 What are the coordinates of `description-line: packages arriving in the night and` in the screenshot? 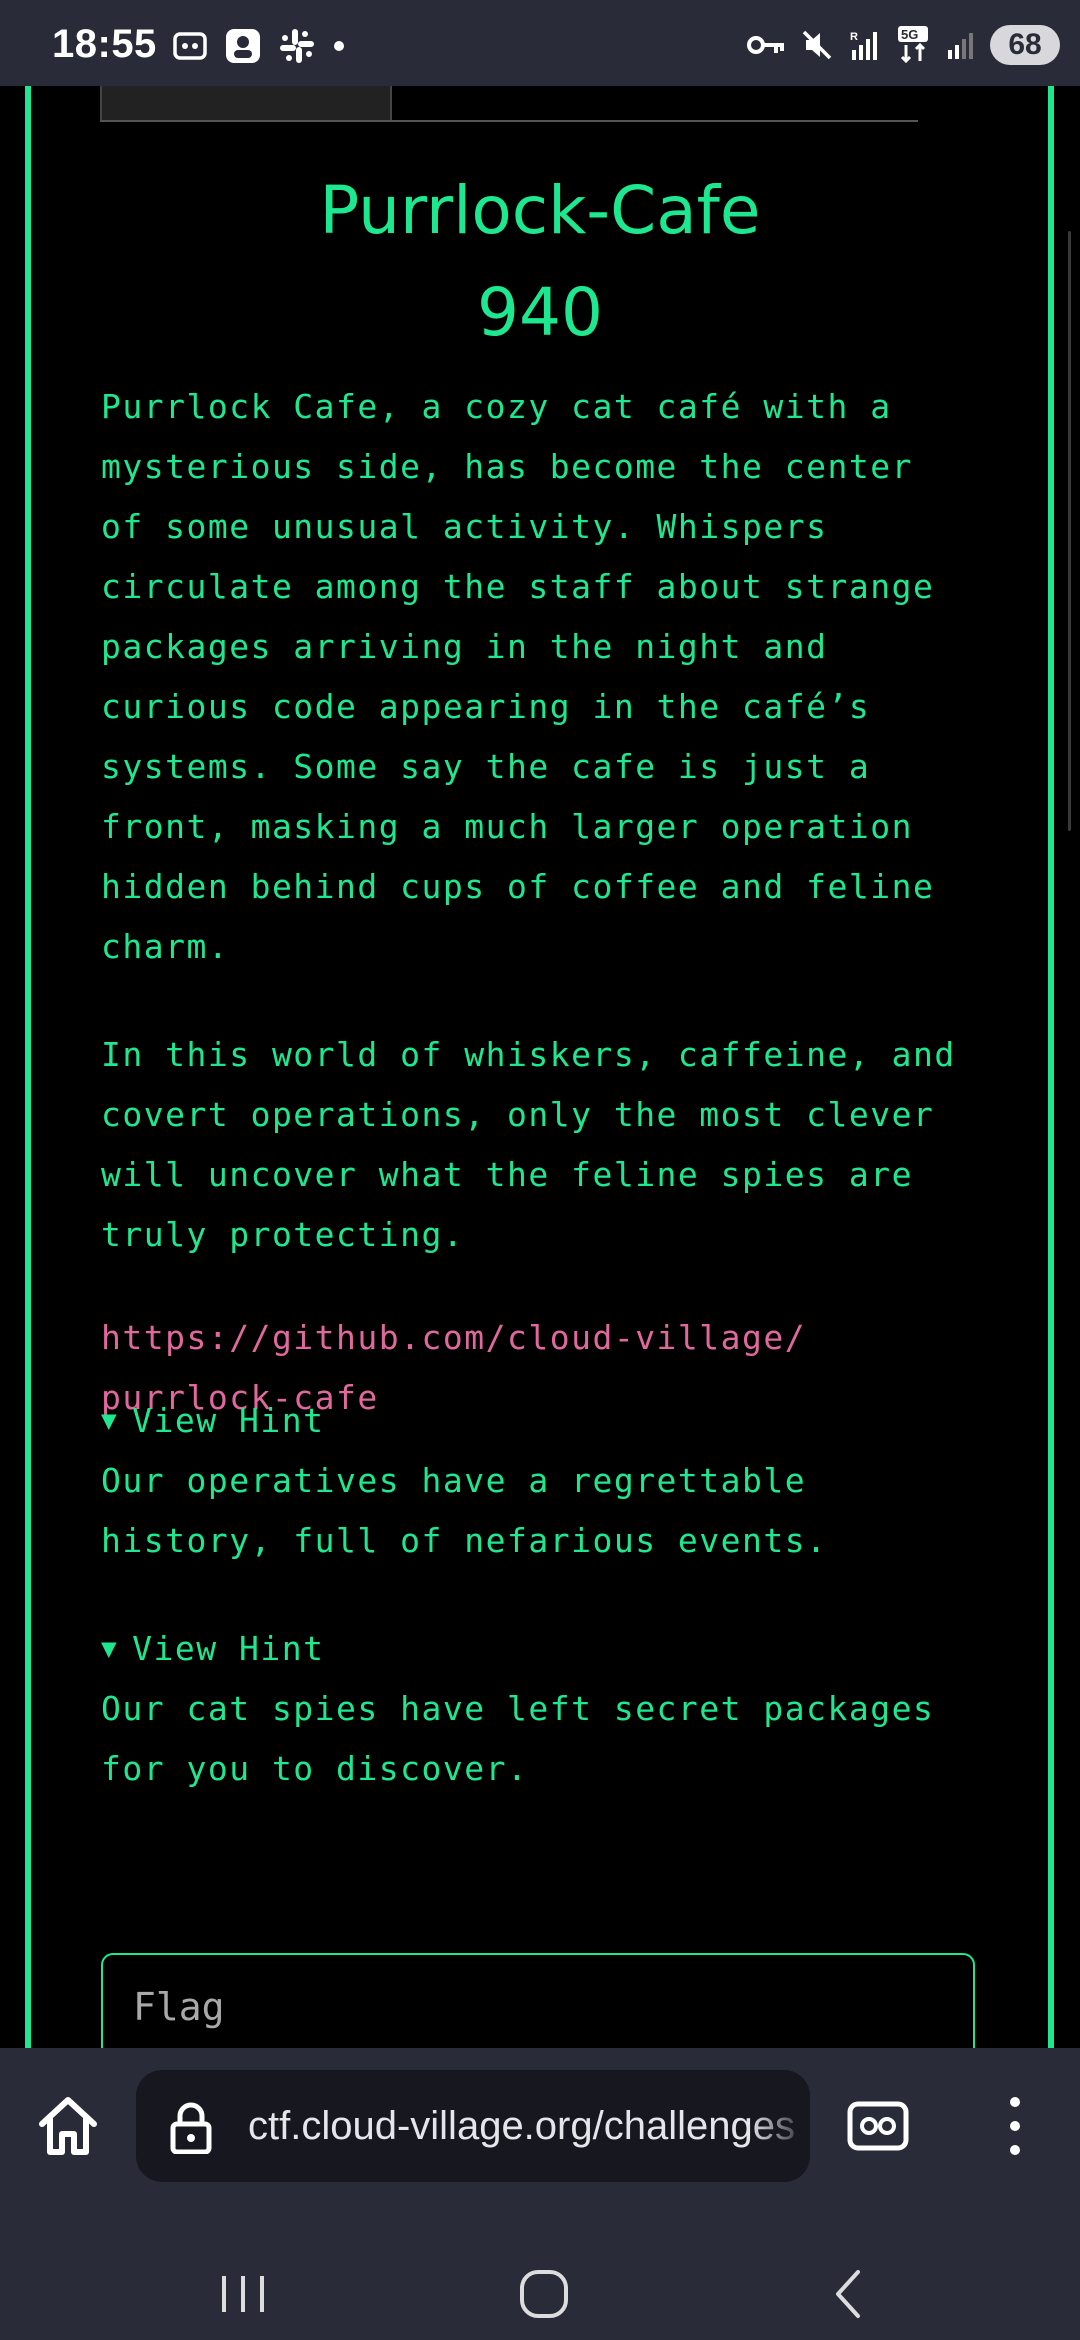 It's located at (464, 646).